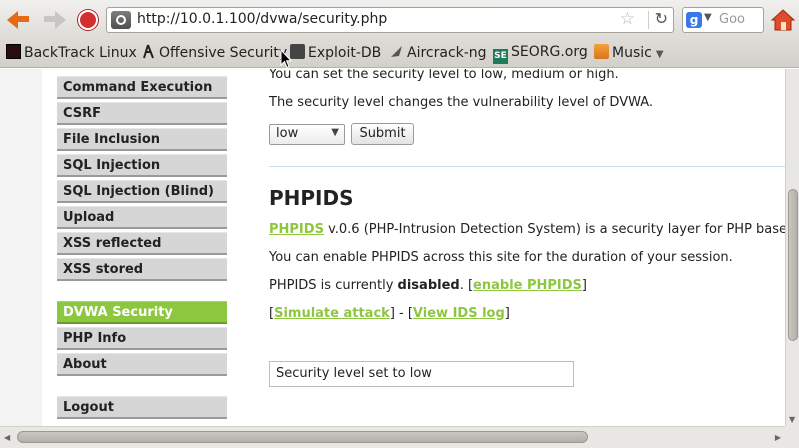  I want to click on ids-actions: [Simulate attack] - [View IDS log], so click(389, 313).